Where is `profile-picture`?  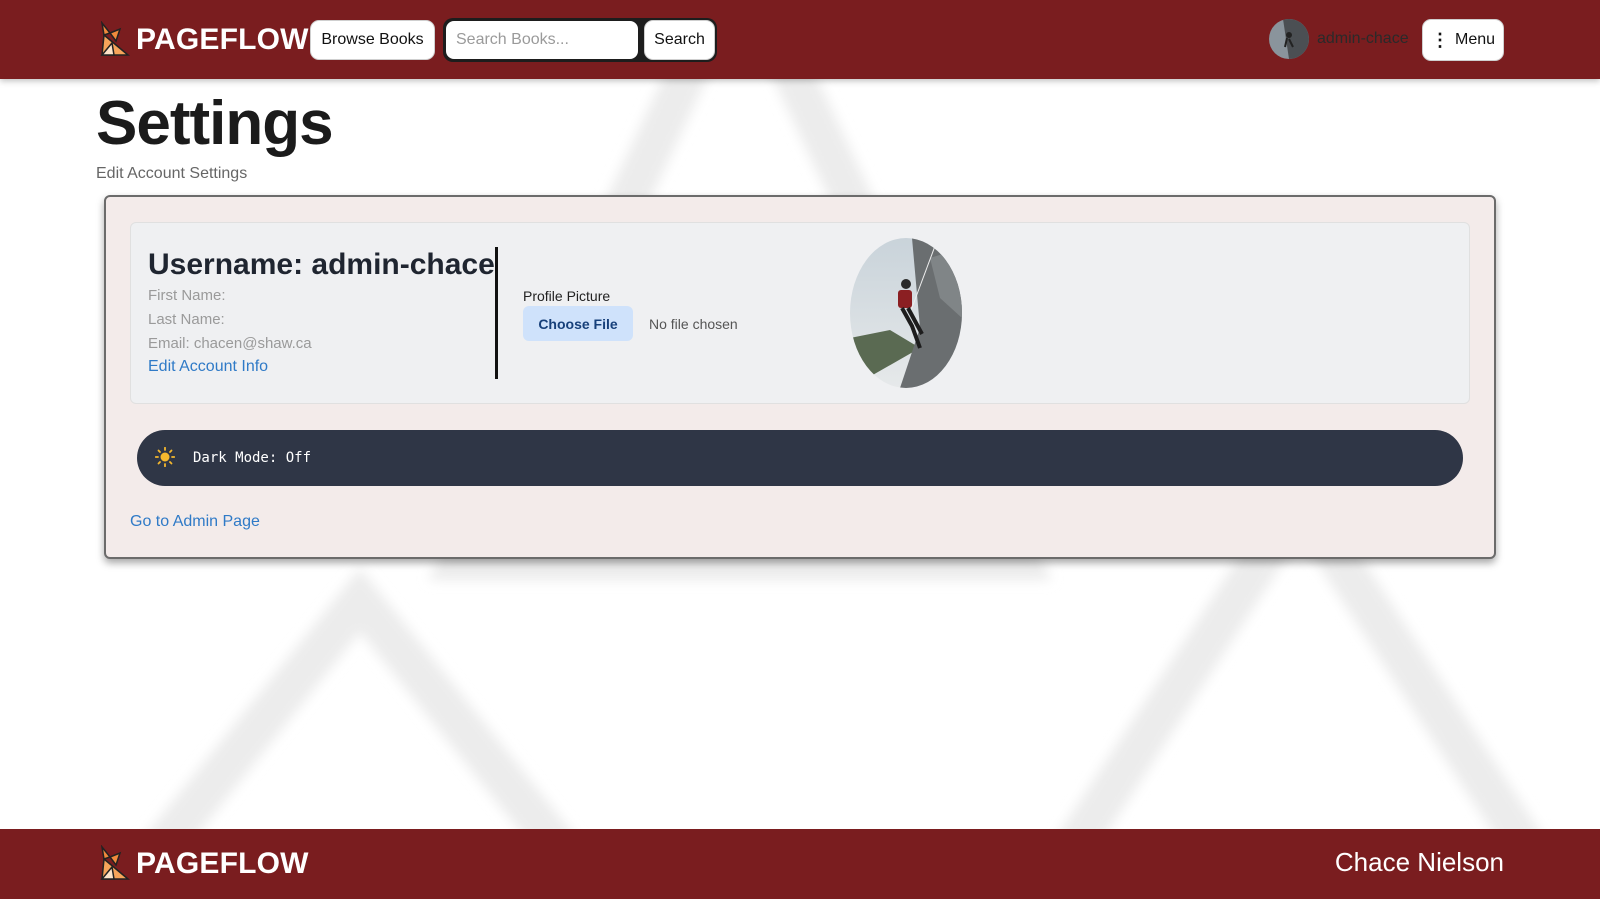
profile-picture is located at coordinates (906, 313).